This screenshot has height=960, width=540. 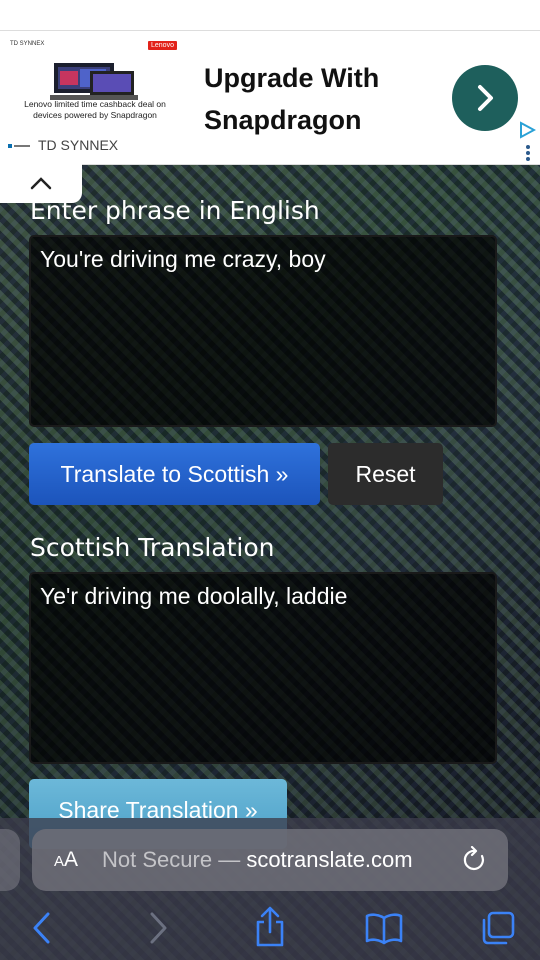 What do you see at coordinates (270, 927) in the screenshot?
I see `share-icon` at bounding box center [270, 927].